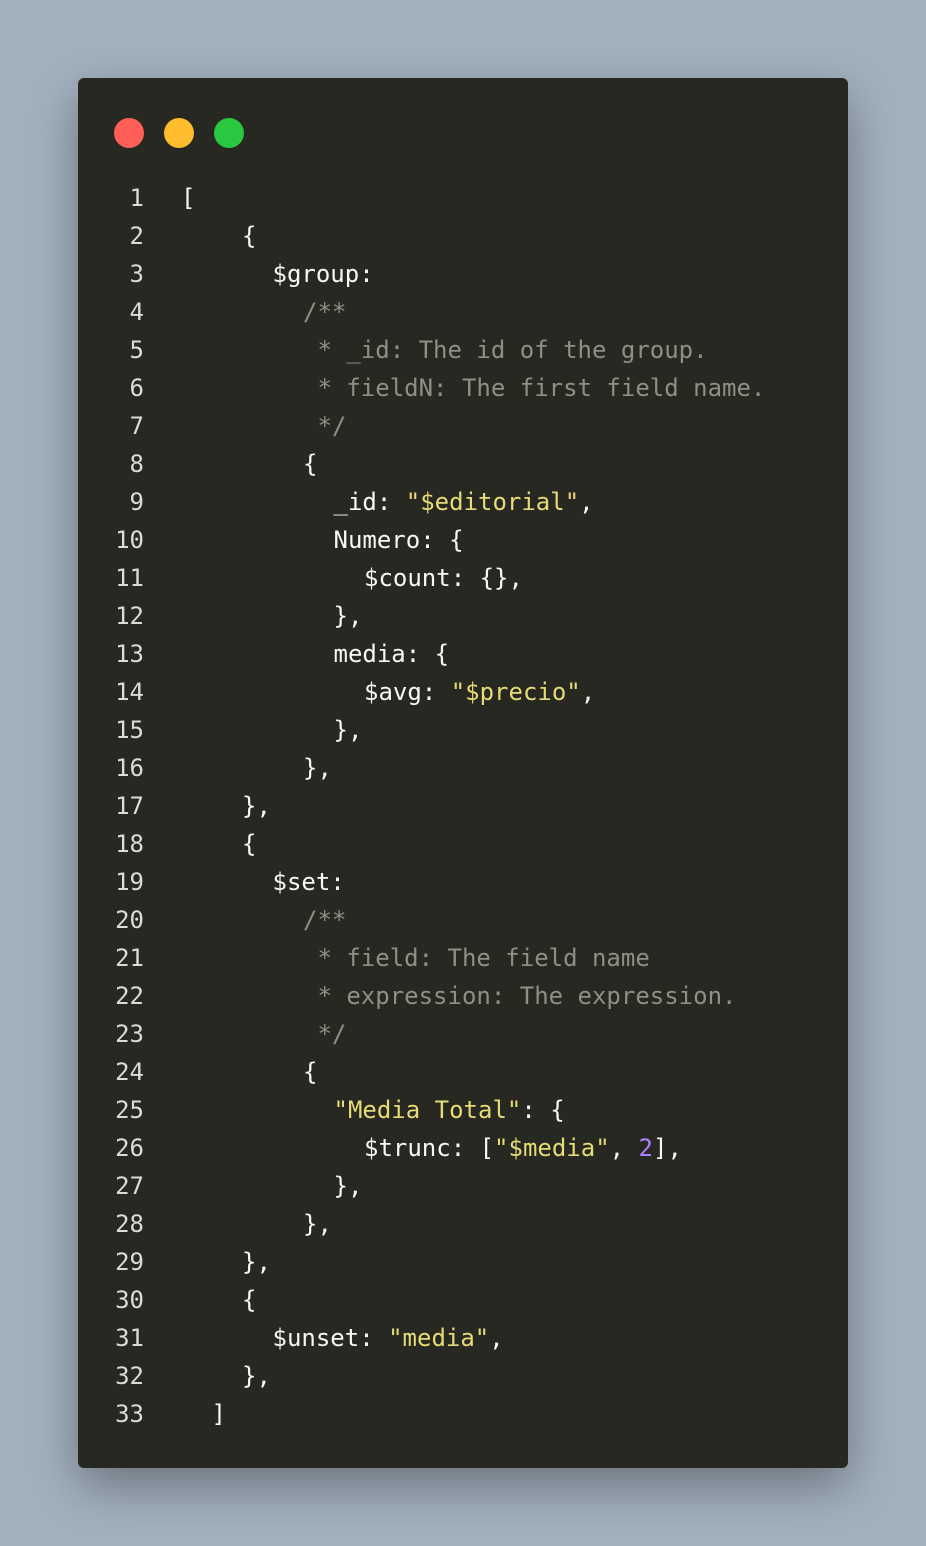  I want to click on code-line: 18 {, so click(463, 844).